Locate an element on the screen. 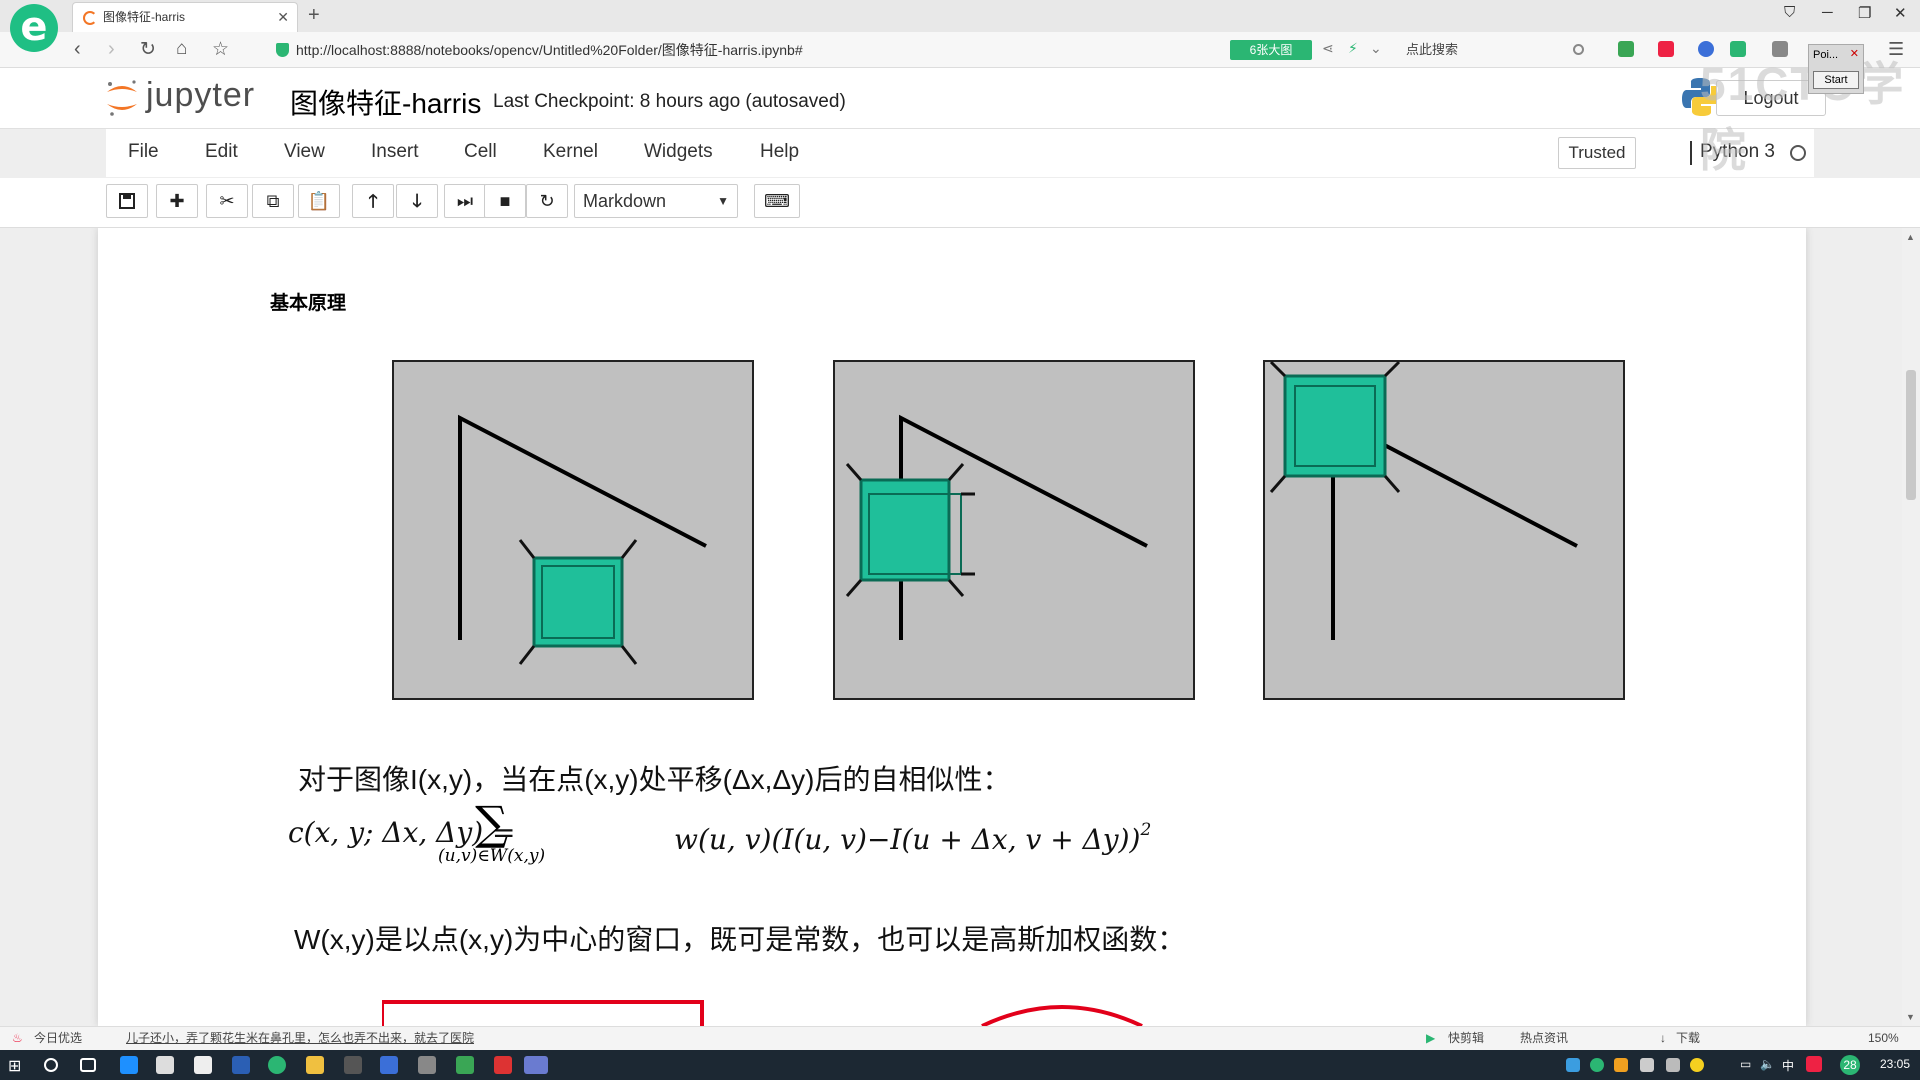 The height and width of the screenshot is (1080, 1920). menu-insert: Insert is located at coordinates (395, 152).